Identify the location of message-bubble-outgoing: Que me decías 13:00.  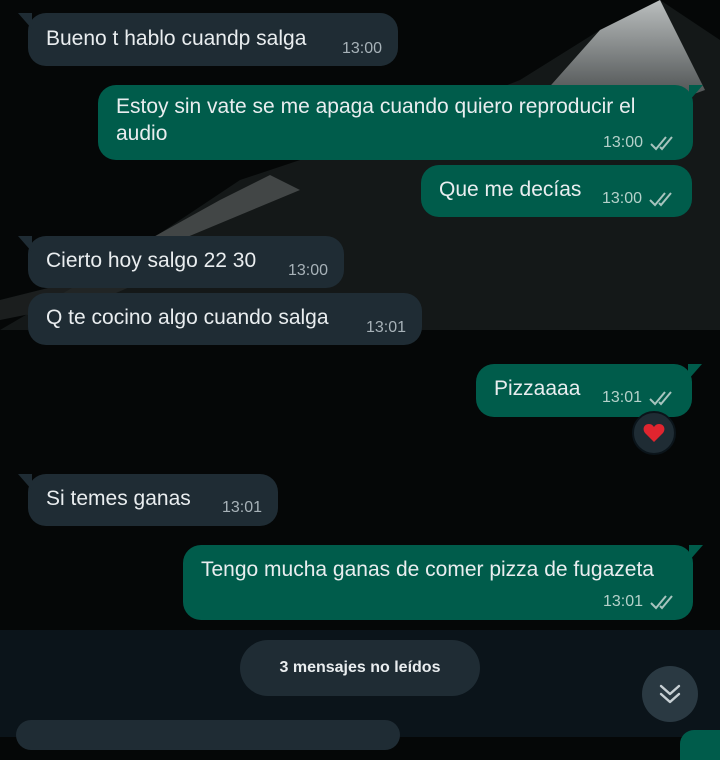
(556, 191).